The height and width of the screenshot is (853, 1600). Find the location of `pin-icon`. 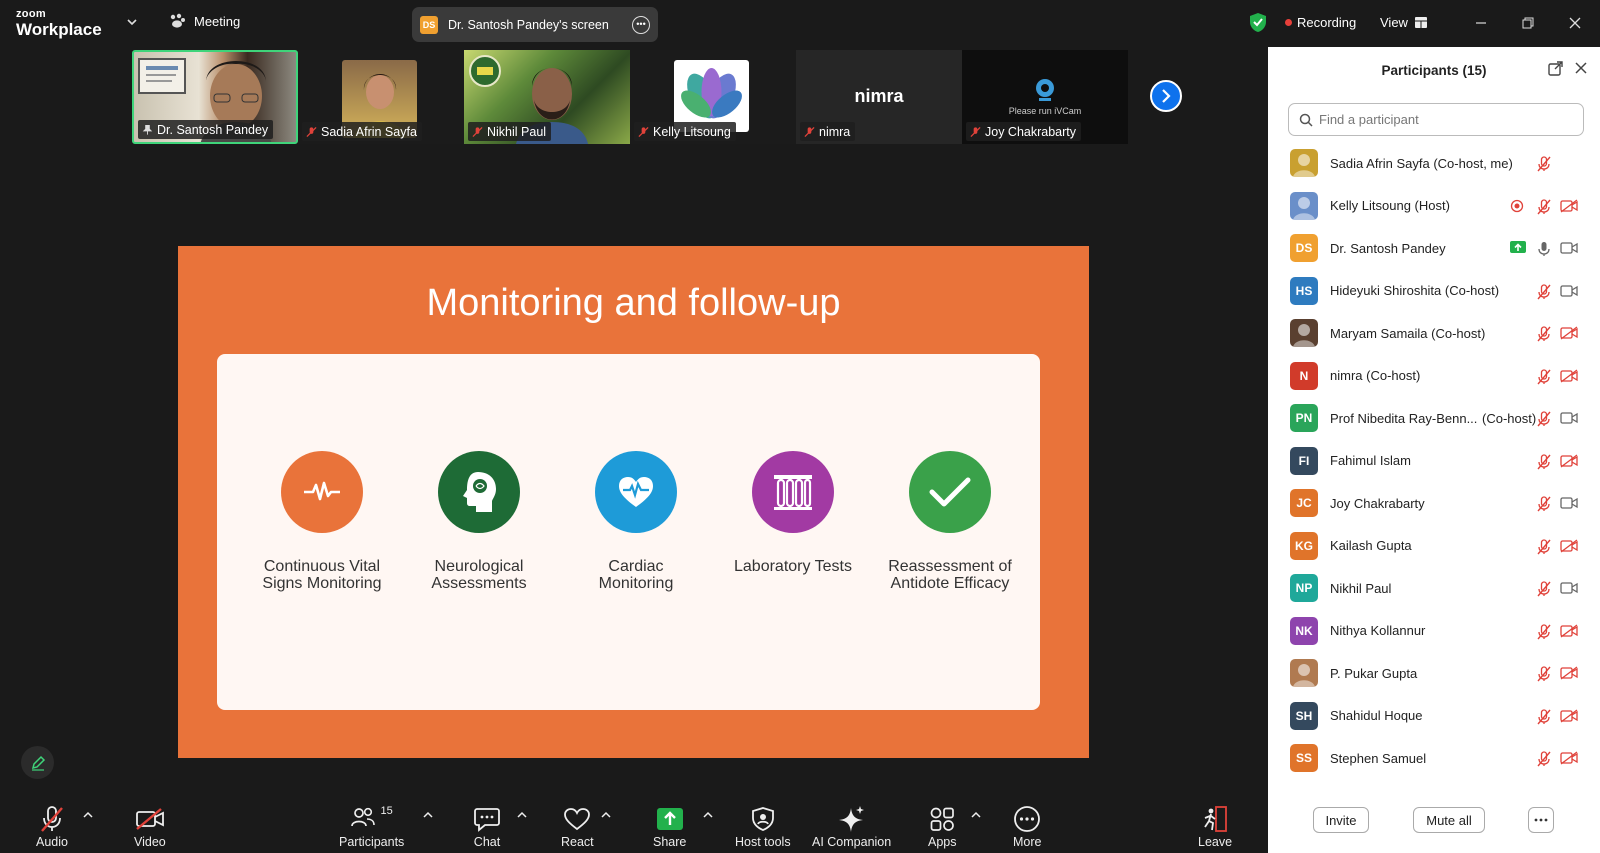

pin-icon is located at coordinates (147, 129).